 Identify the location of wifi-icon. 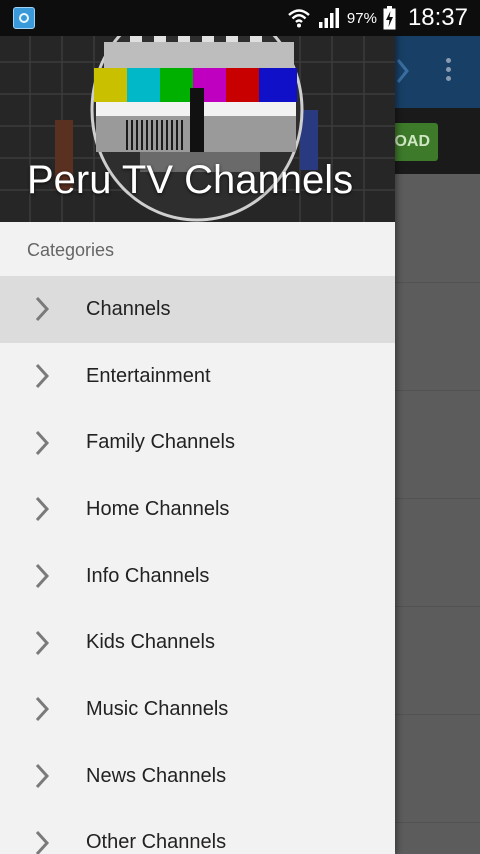
(299, 18).